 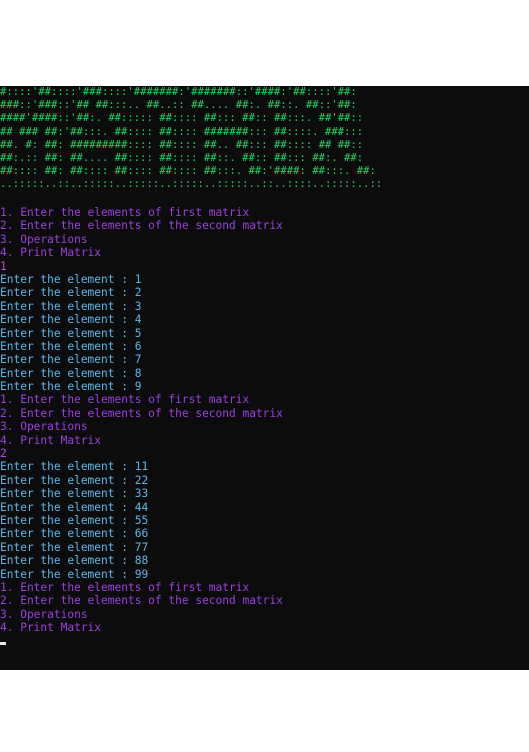 What do you see at coordinates (74, 467) in the screenshot?
I see `prompt-output-line: Enter the element : 11` at bounding box center [74, 467].